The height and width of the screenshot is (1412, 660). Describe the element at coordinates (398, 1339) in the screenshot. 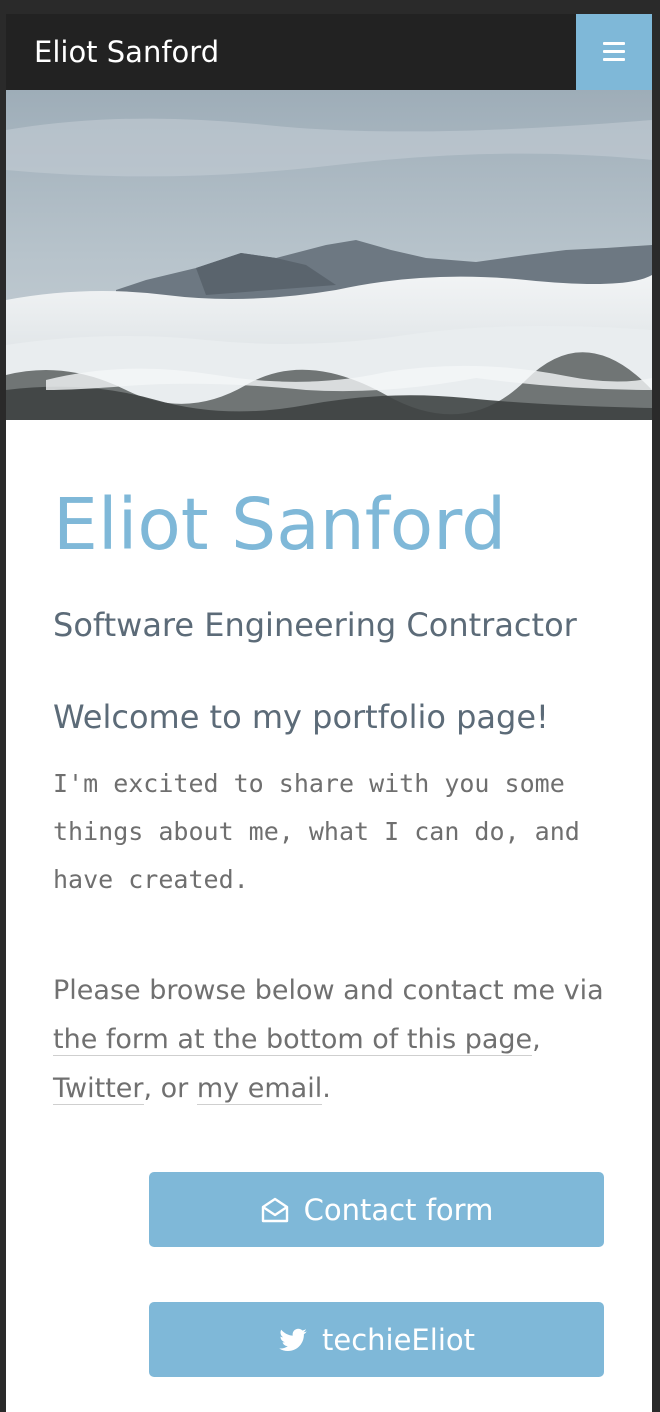

I see `twitter-button-label: techieEliot` at that location.